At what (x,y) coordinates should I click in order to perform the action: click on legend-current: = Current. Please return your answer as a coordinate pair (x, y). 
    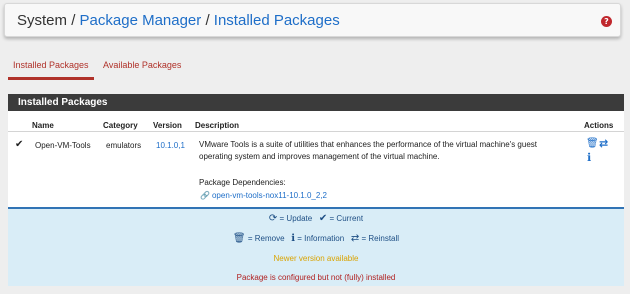
    Looking at the image, I should click on (346, 218).